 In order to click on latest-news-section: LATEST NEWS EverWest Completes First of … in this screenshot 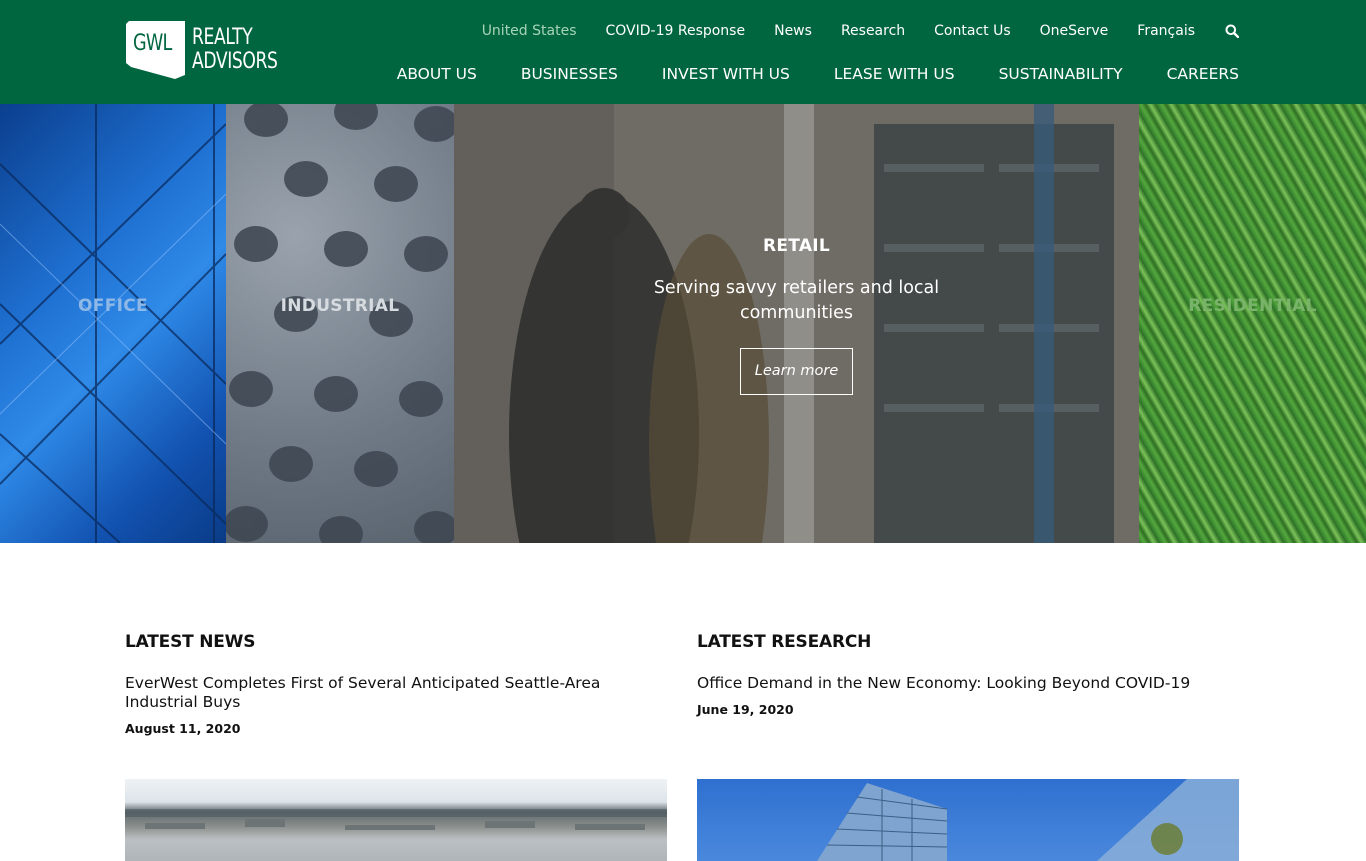, I will do `click(396, 684)`.